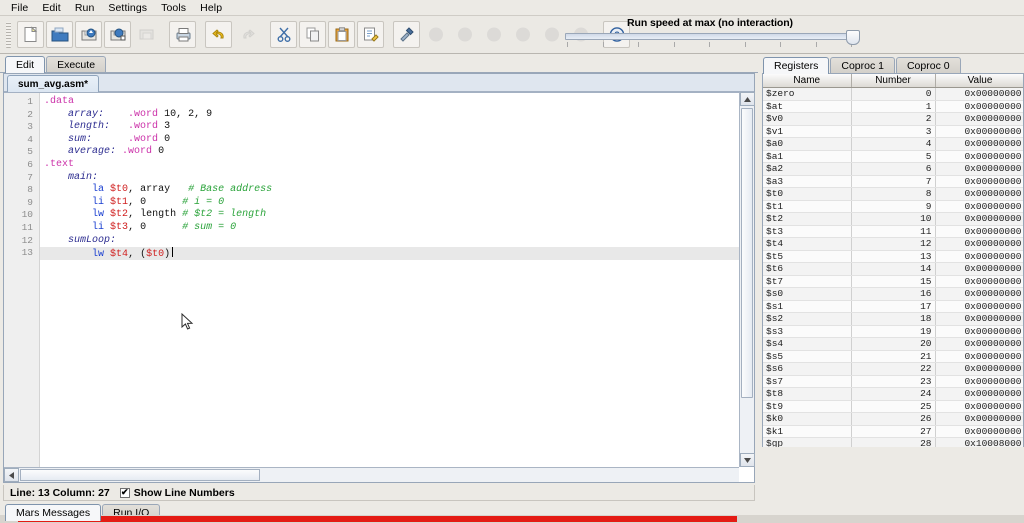 The image size is (1024, 523). I want to click on code-line: sum: .word 0, so click(397, 140).